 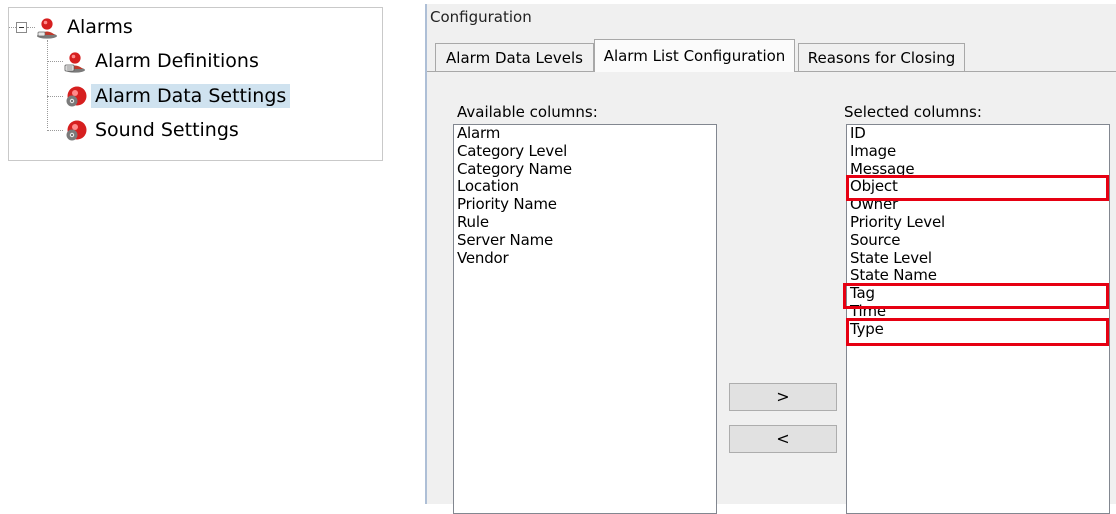 I want to click on tree-item-label: Alarm Data Settings, so click(x=191, y=96).